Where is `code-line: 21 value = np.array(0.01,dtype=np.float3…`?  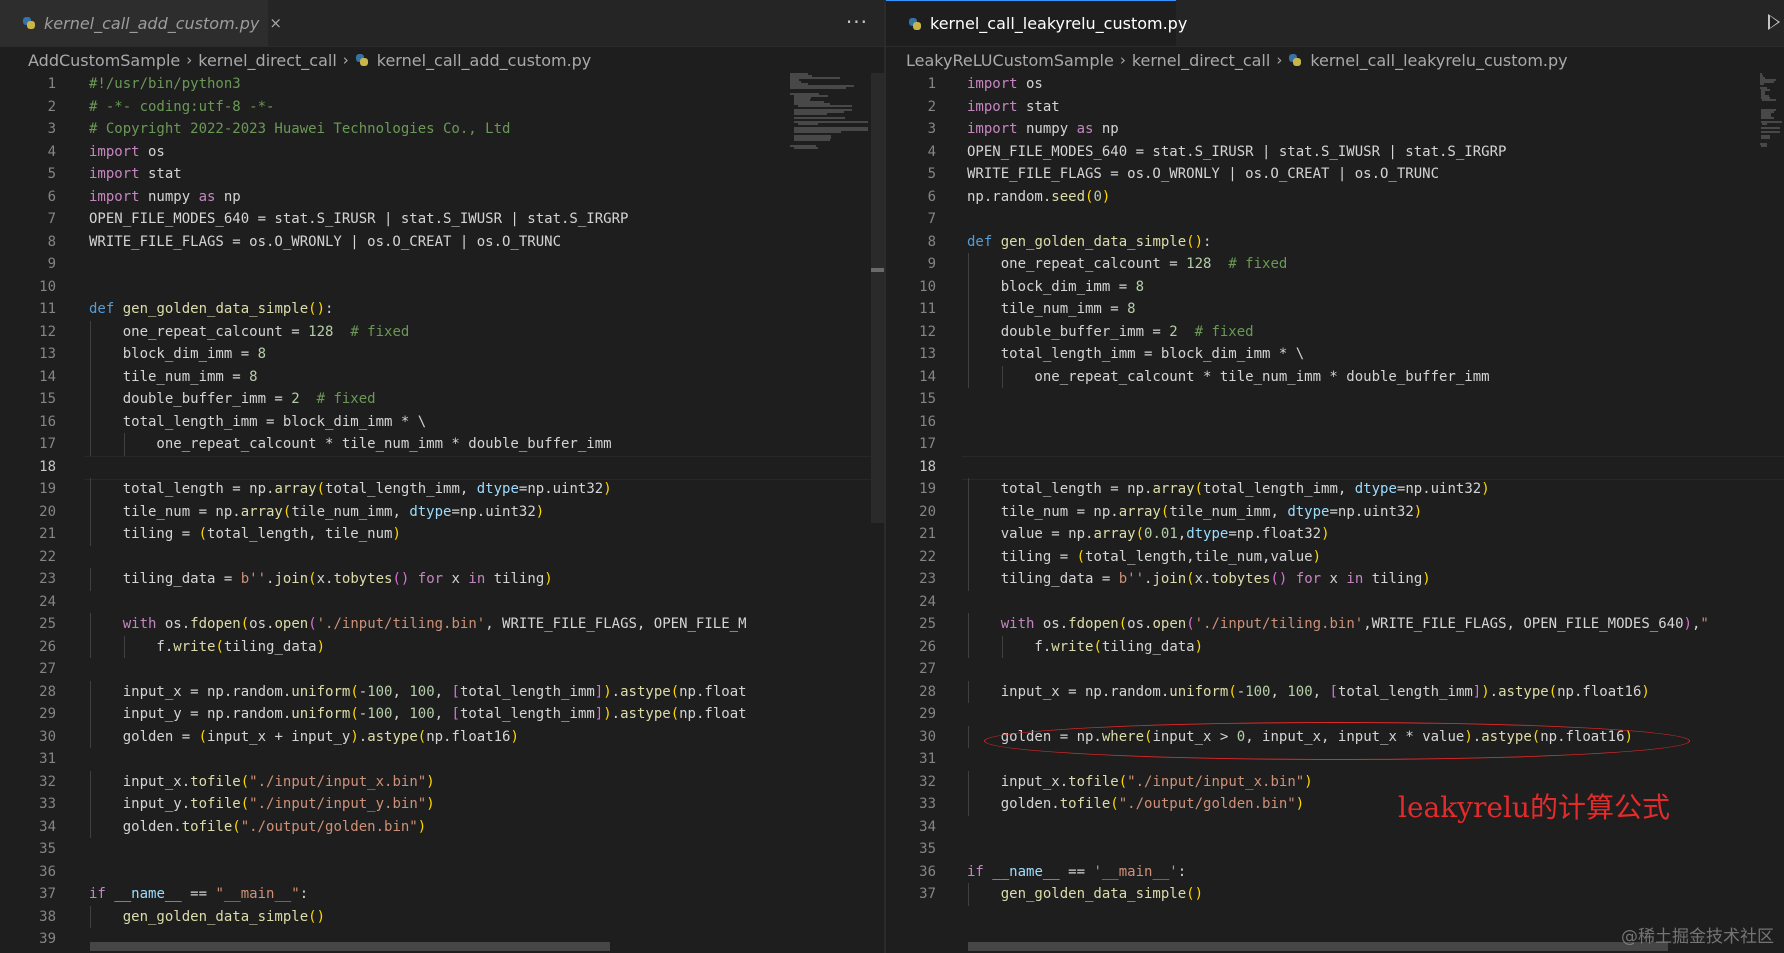
code-line: 21 value = np.array(0.01,dtype=np.float3… is located at coordinates (1335, 534).